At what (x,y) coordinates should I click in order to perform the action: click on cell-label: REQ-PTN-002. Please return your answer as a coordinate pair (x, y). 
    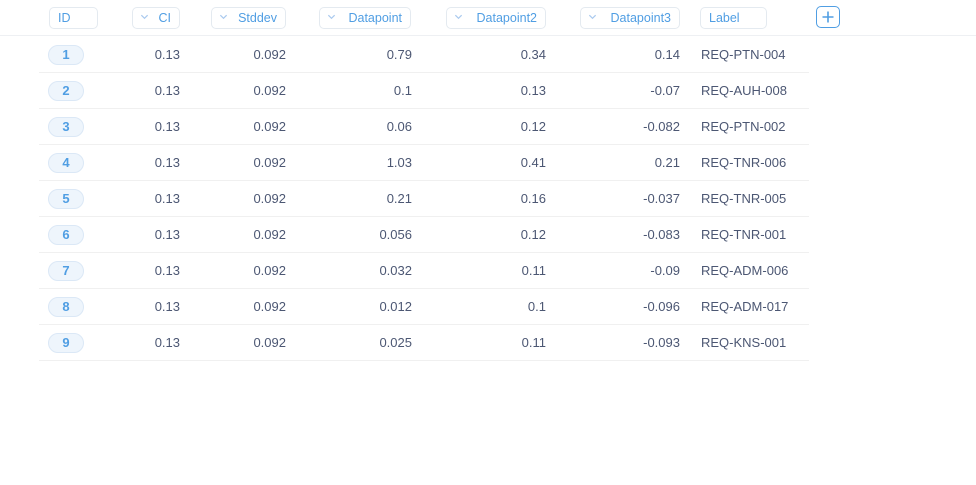
    Looking at the image, I should click on (743, 126).